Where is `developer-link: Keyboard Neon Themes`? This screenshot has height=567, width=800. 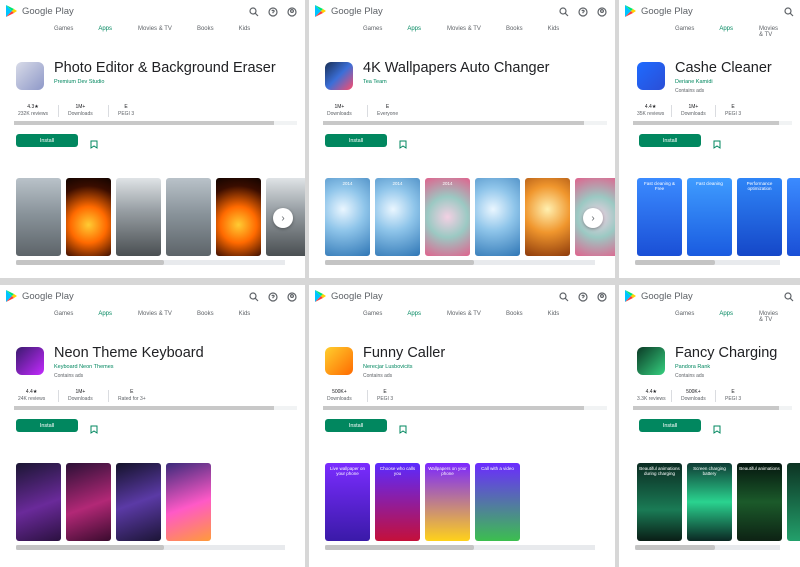
developer-link: Keyboard Neon Themes is located at coordinates (84, 367).